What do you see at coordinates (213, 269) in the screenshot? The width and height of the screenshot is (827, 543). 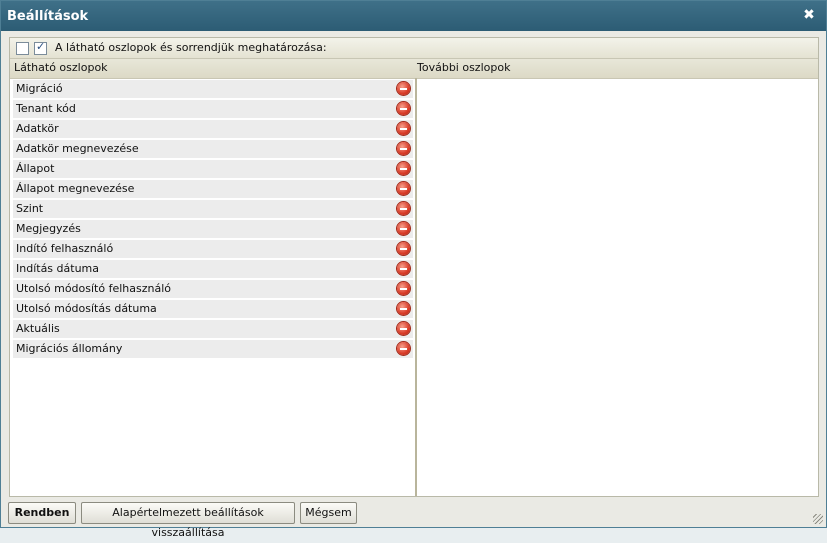 I see `list-item: Indítás dátuma` at bounding box center [213, 269].